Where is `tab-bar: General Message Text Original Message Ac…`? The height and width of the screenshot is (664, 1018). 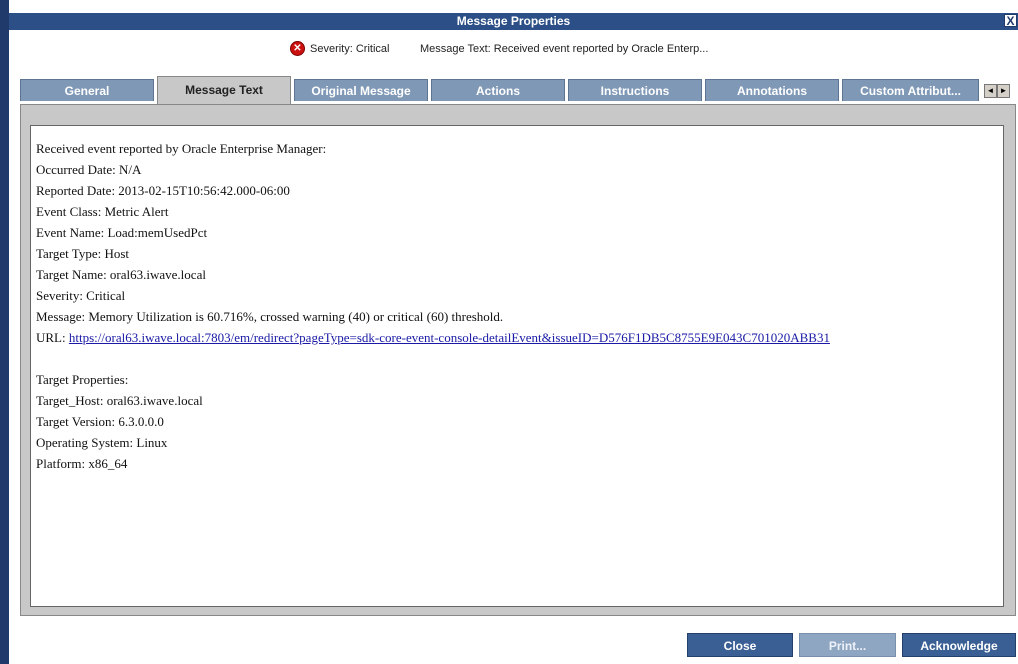
tab-bar: General Message Text Original Message Ac… is located at coordinates (513, 84).